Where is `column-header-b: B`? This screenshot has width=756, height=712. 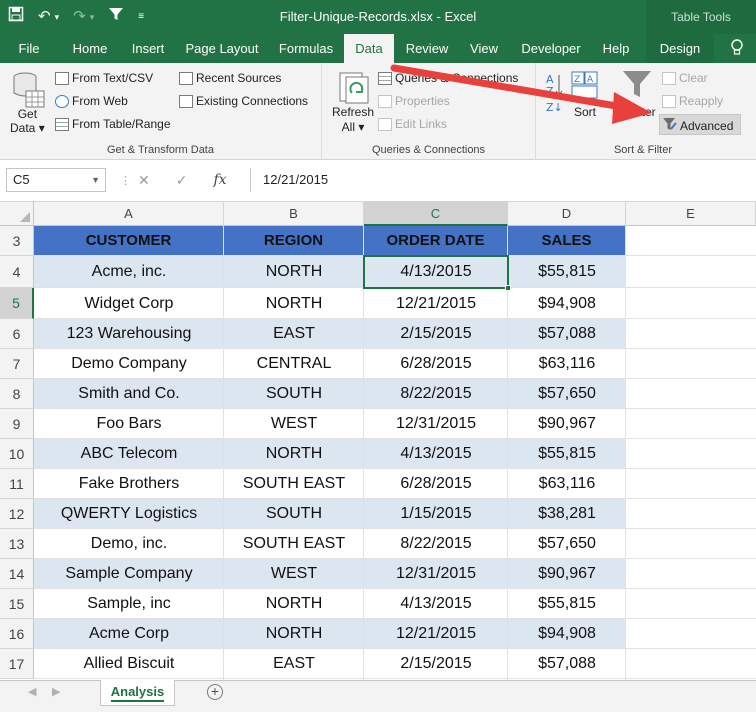 column-header-b: B is located at coordinates (294, 214).